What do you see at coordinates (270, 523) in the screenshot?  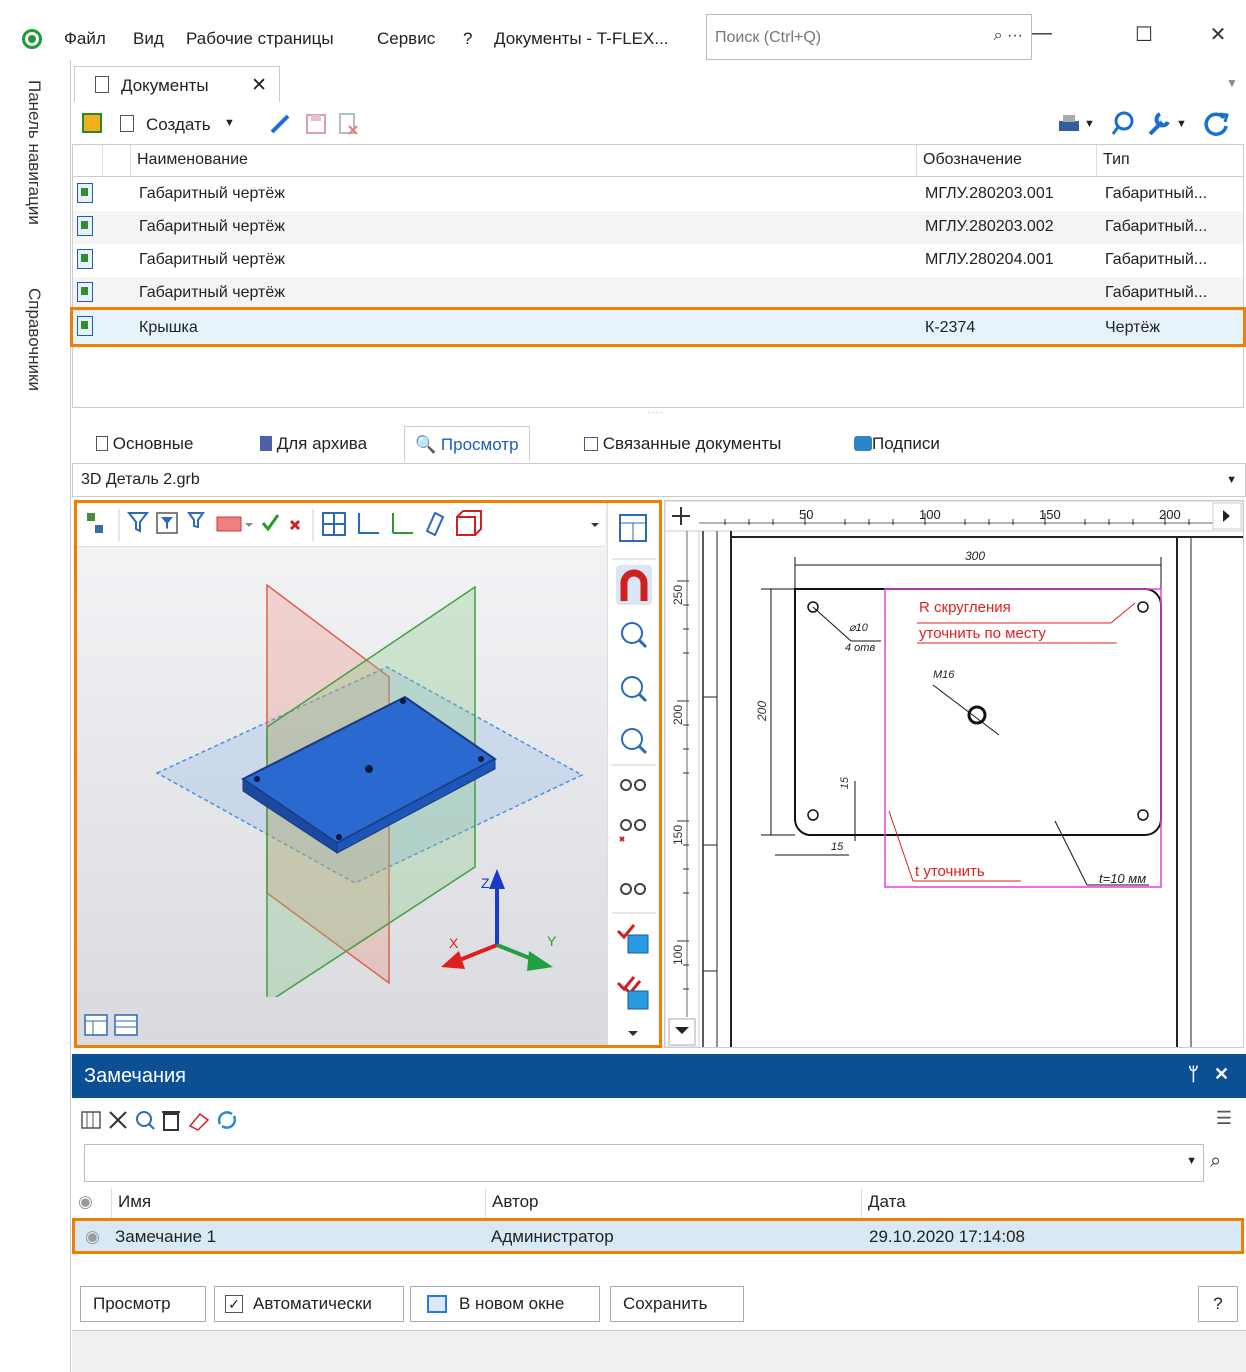 I see `filter-apply-icon` at bounding box center [270, 523].